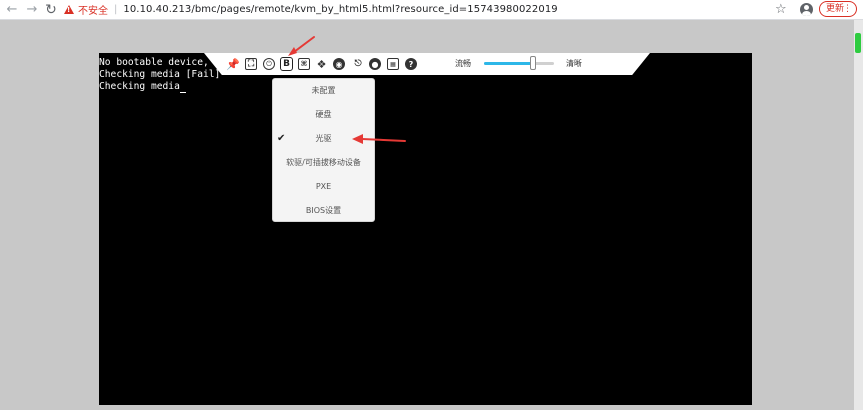 The height and width of the screenshot is (410, 863). I want to click on quality-slider-thumb, so click(533, 63).